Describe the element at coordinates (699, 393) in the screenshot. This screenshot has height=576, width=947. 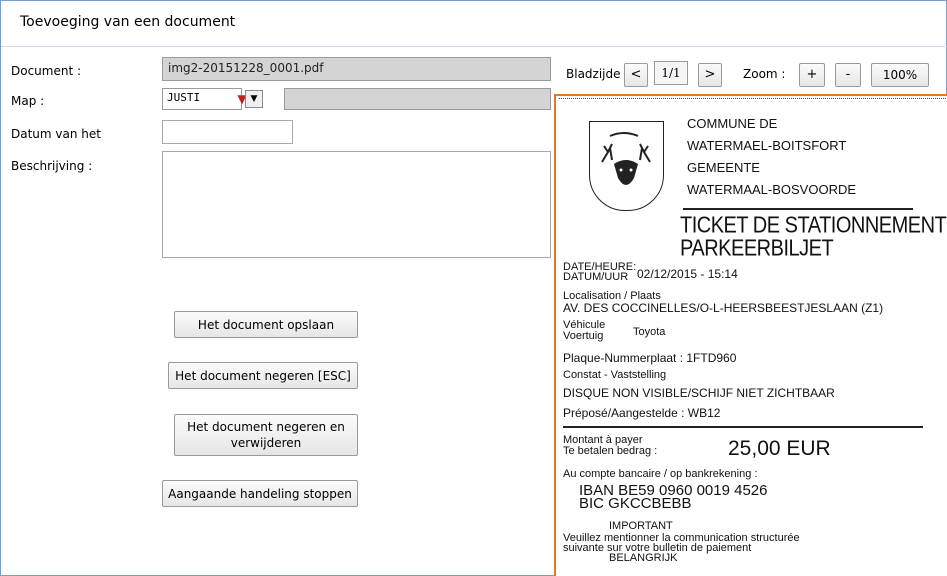
I see `disque-line: DISQUE NON VISIBLE/SCHIJF NIET ZICHTBAAR` at that location.